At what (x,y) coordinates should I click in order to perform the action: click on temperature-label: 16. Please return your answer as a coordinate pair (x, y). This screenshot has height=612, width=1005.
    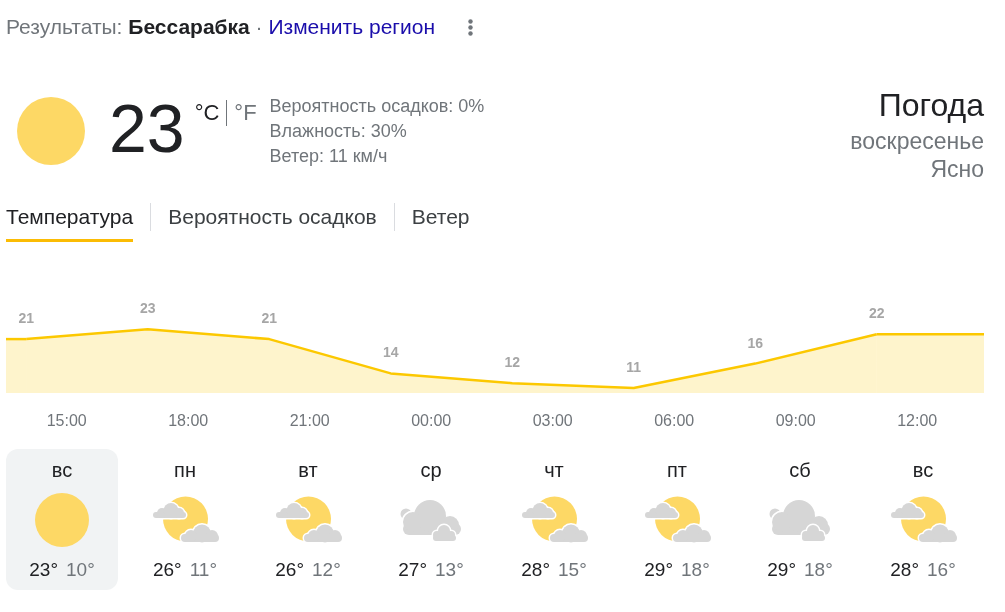
    Looking at the image, I should click on (755, 342).